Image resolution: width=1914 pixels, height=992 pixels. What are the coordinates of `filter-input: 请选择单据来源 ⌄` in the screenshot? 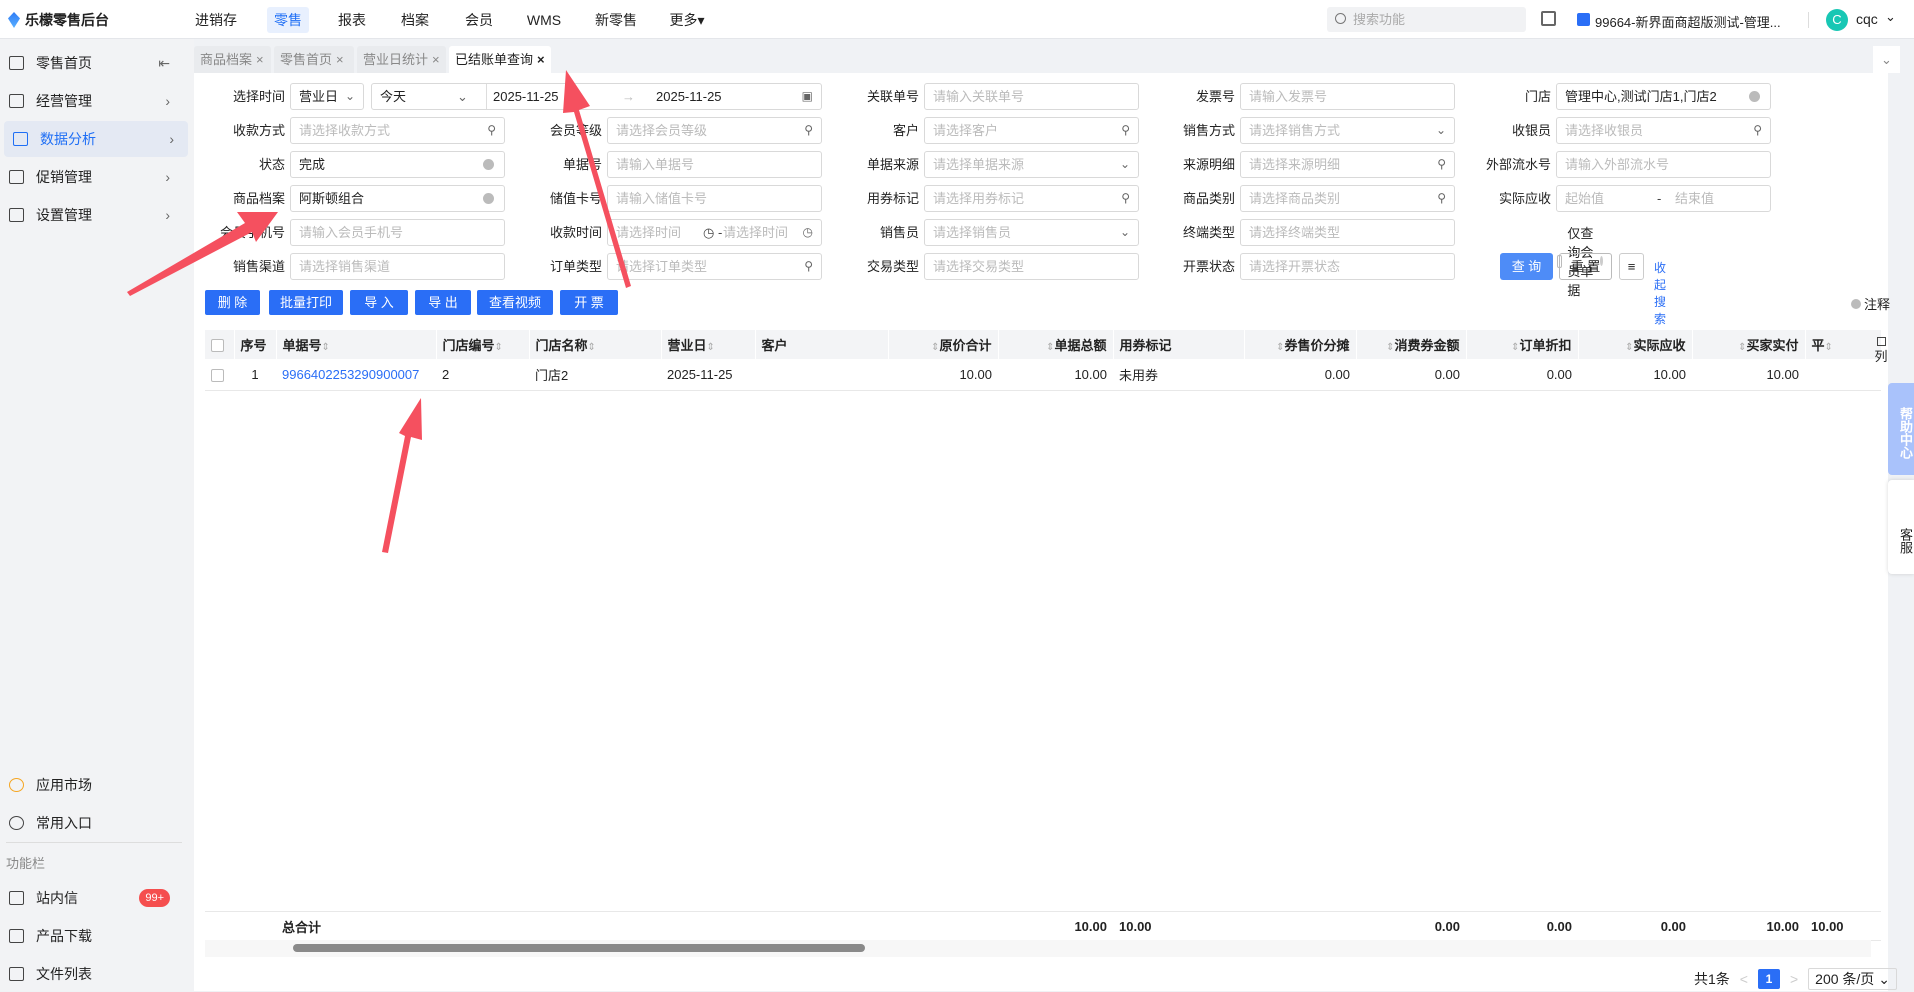 It's located at (1031, 164).